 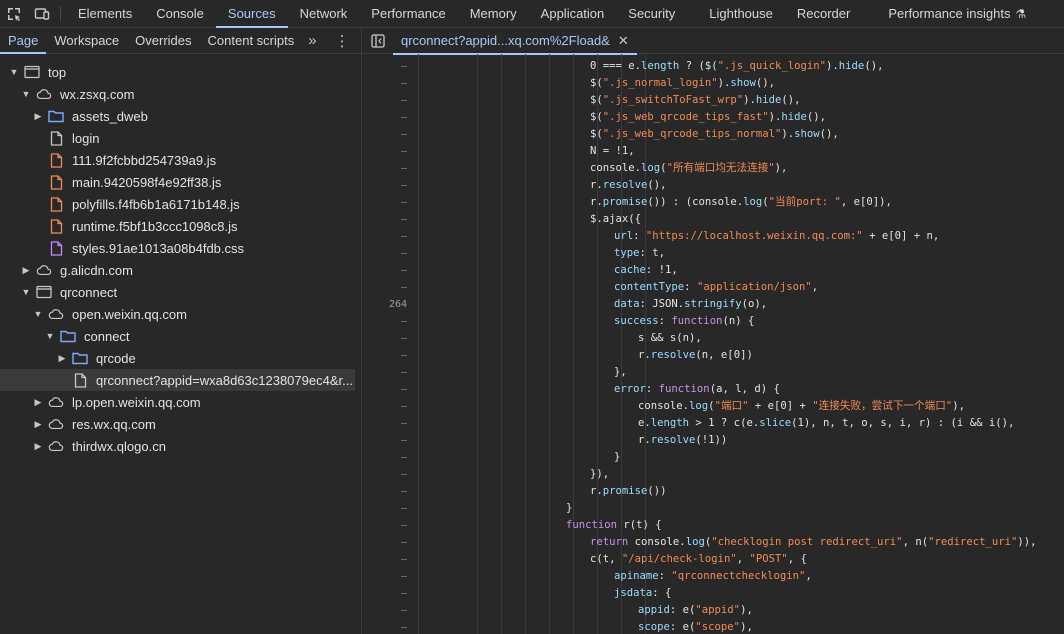 What do you see at coordinates (180, 94) in the screenshot?
I see `tree-item: ▼ wx.zsxq.com` at bounding box center [180, 94].